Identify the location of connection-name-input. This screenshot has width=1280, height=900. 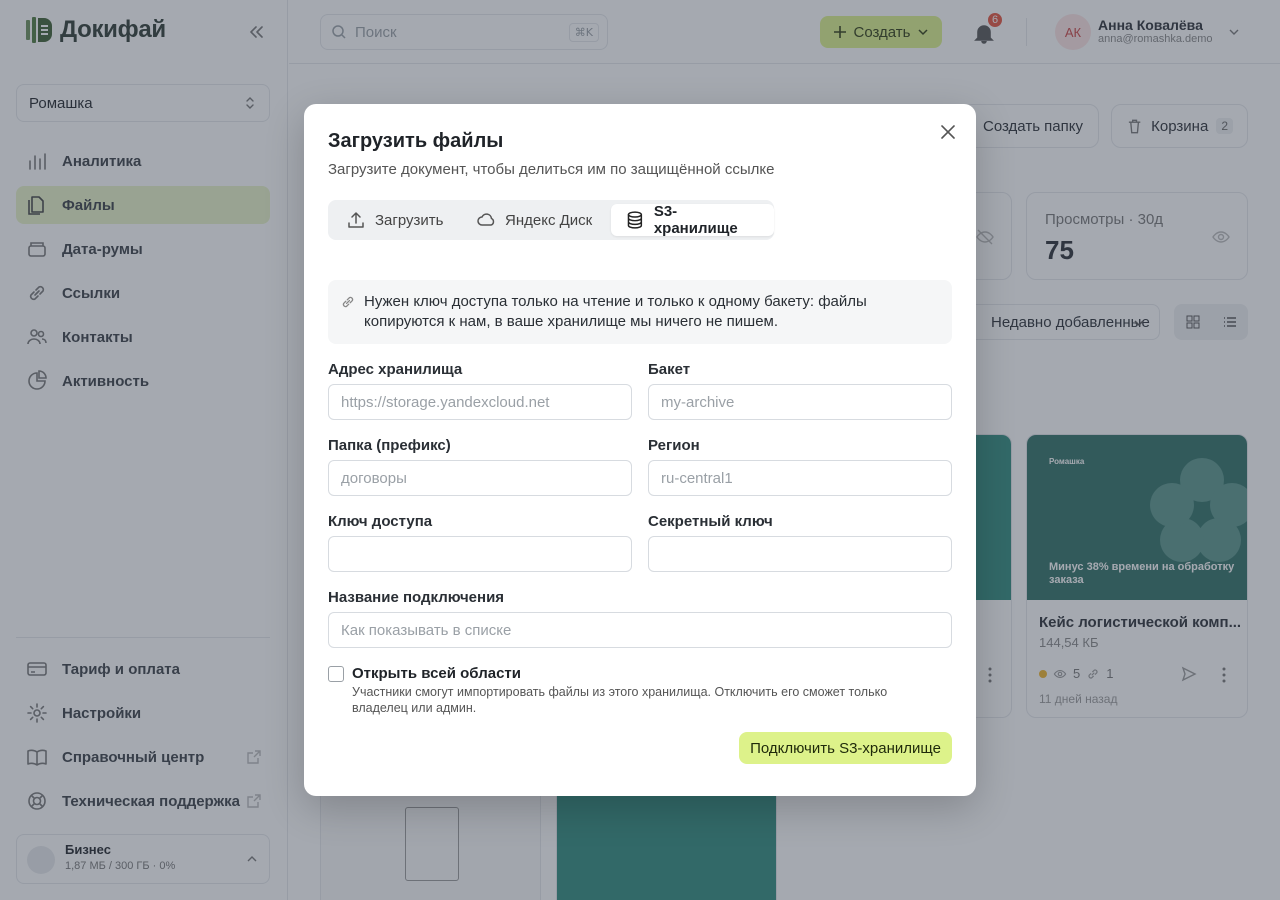
(640, 630).